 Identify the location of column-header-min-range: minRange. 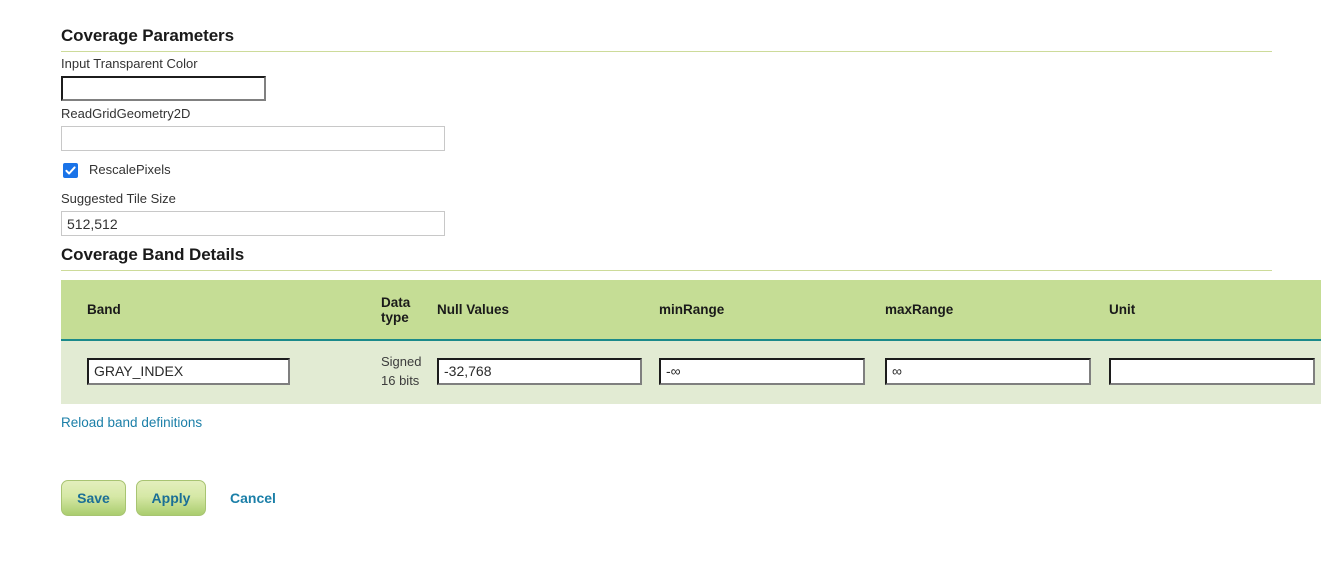
(772, 310).